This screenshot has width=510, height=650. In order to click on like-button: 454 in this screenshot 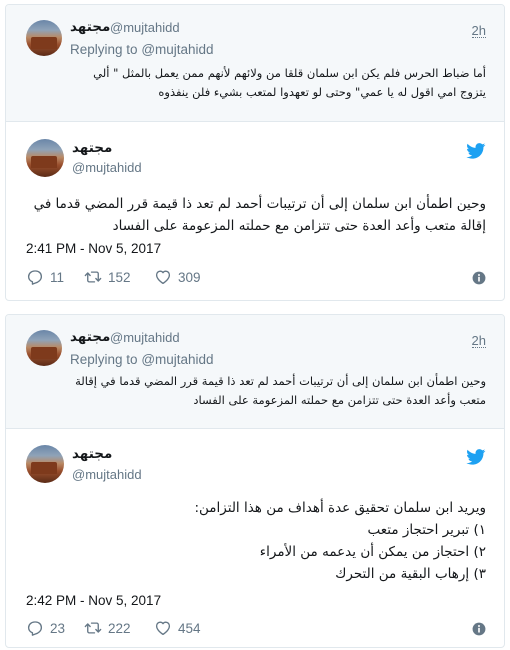, I will do `click(177, 628)`.